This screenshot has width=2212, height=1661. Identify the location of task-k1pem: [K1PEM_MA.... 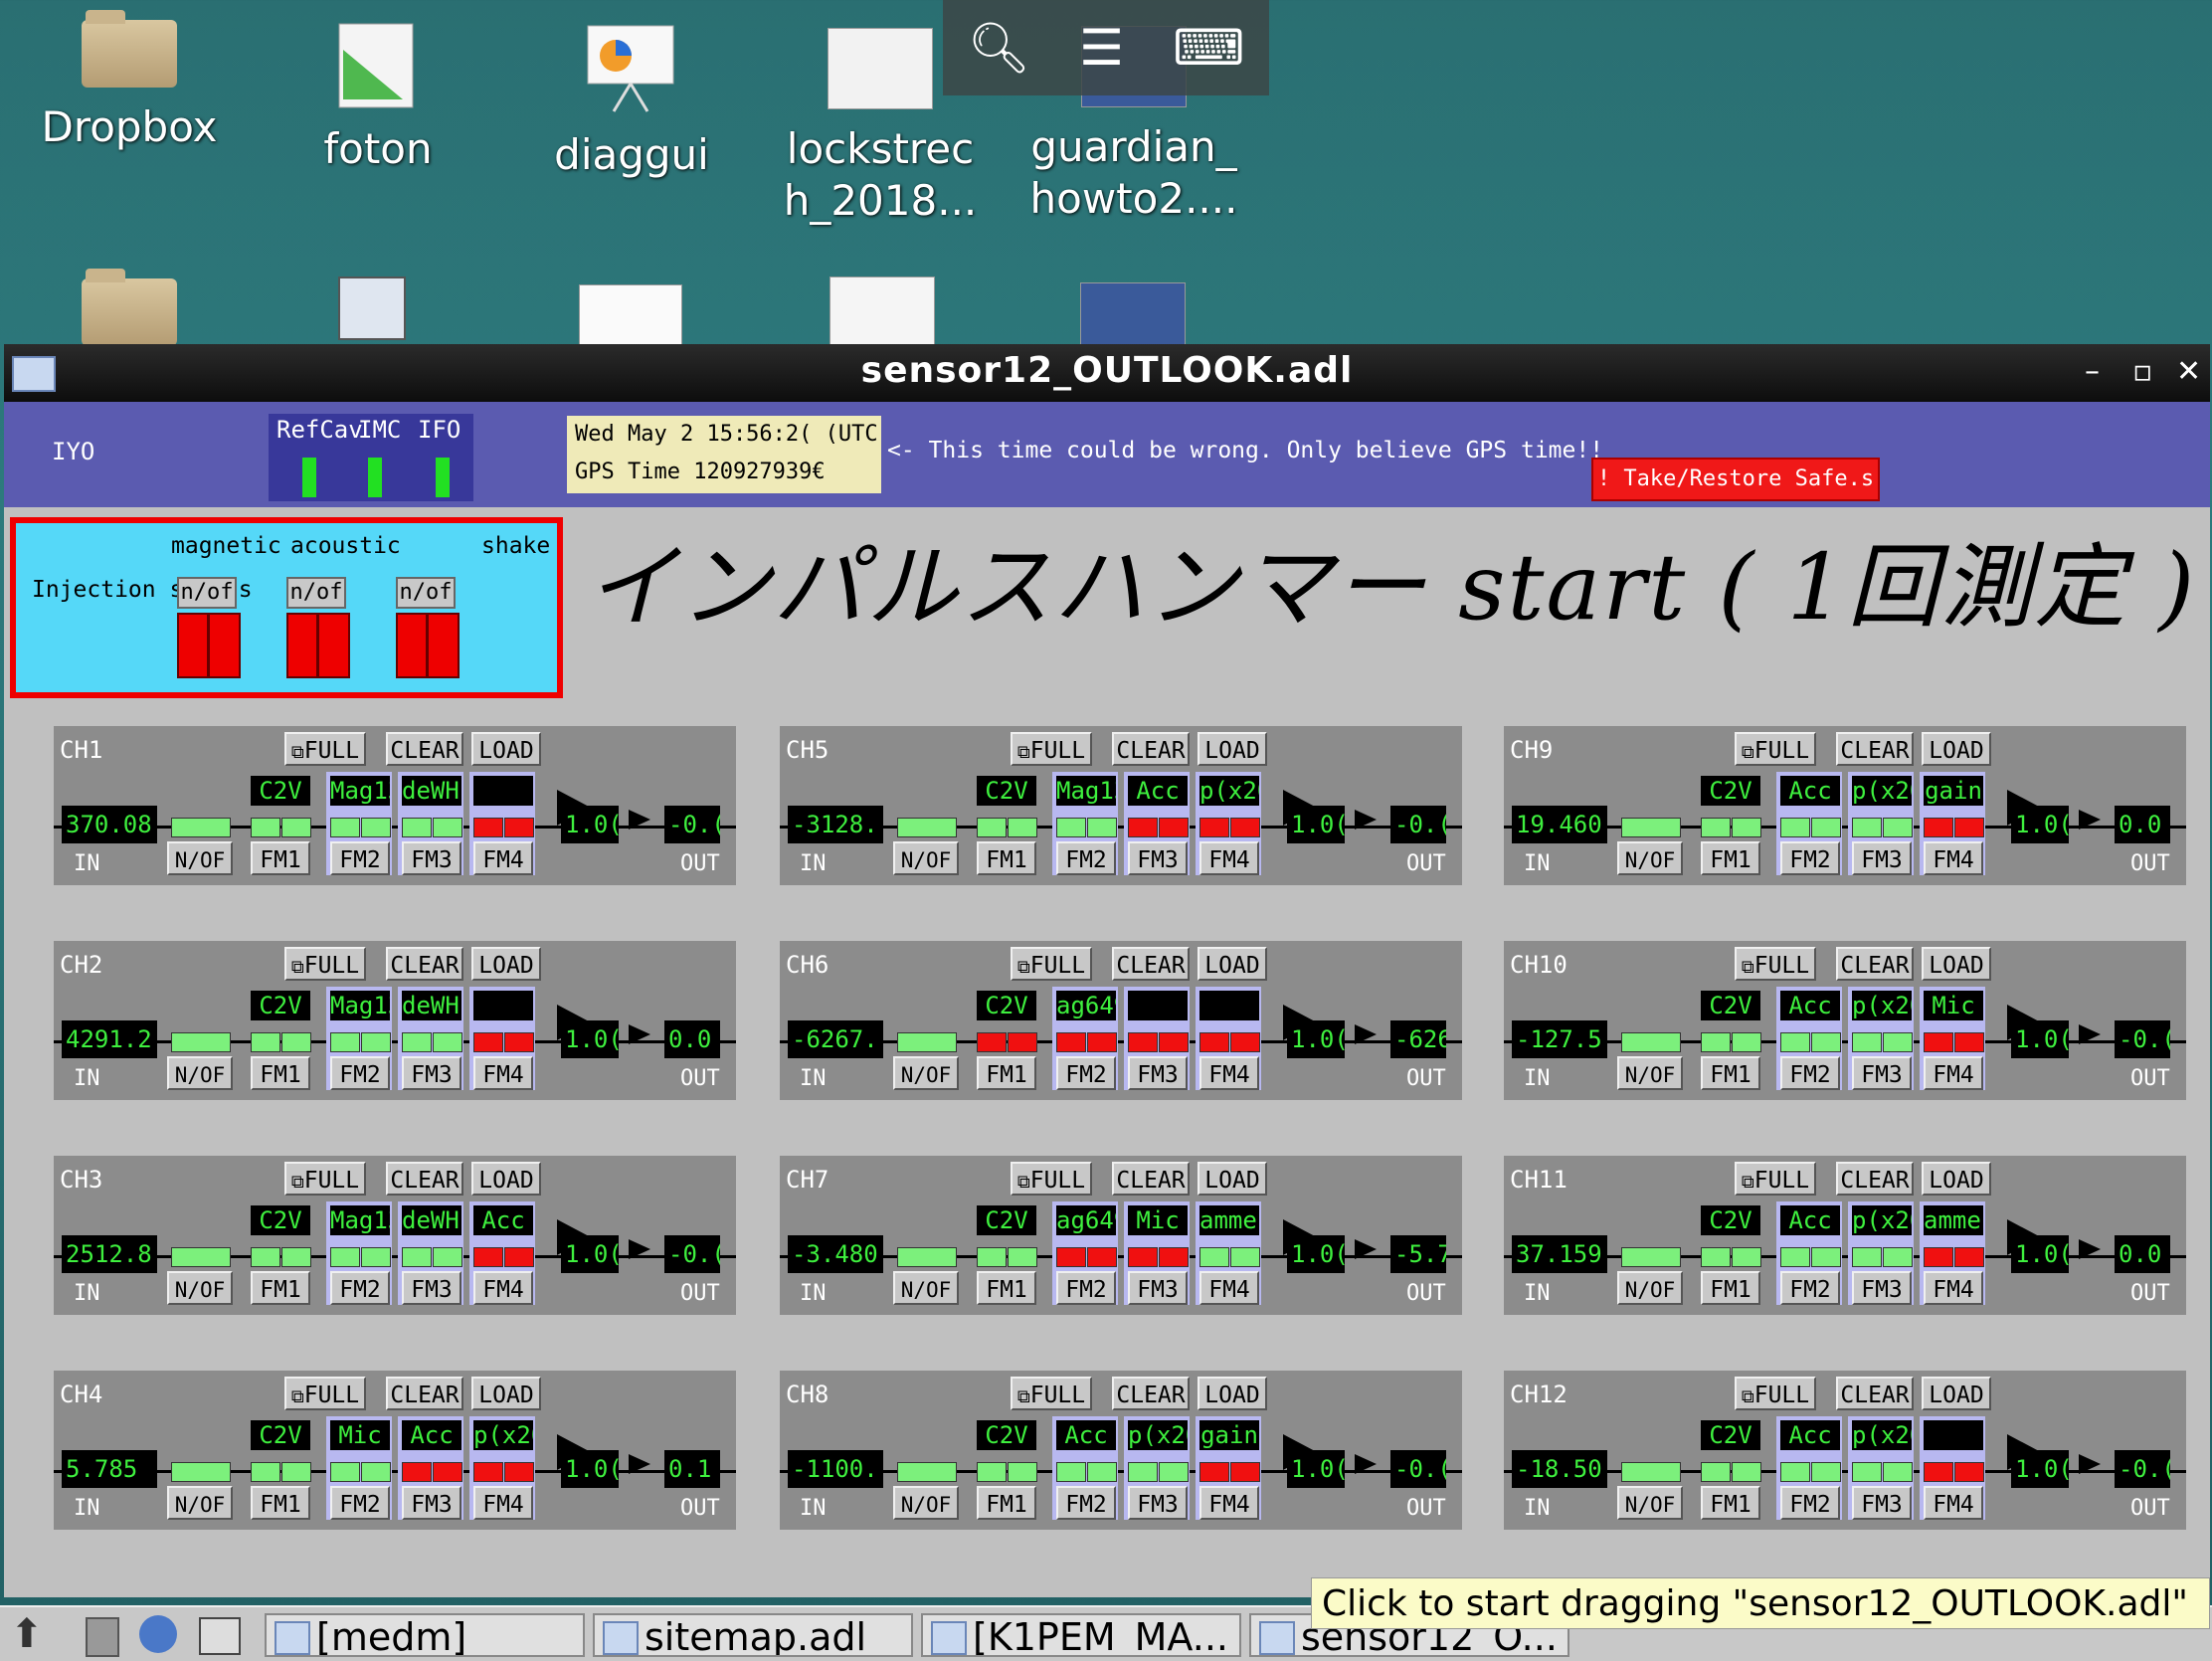
(1081, 1635).